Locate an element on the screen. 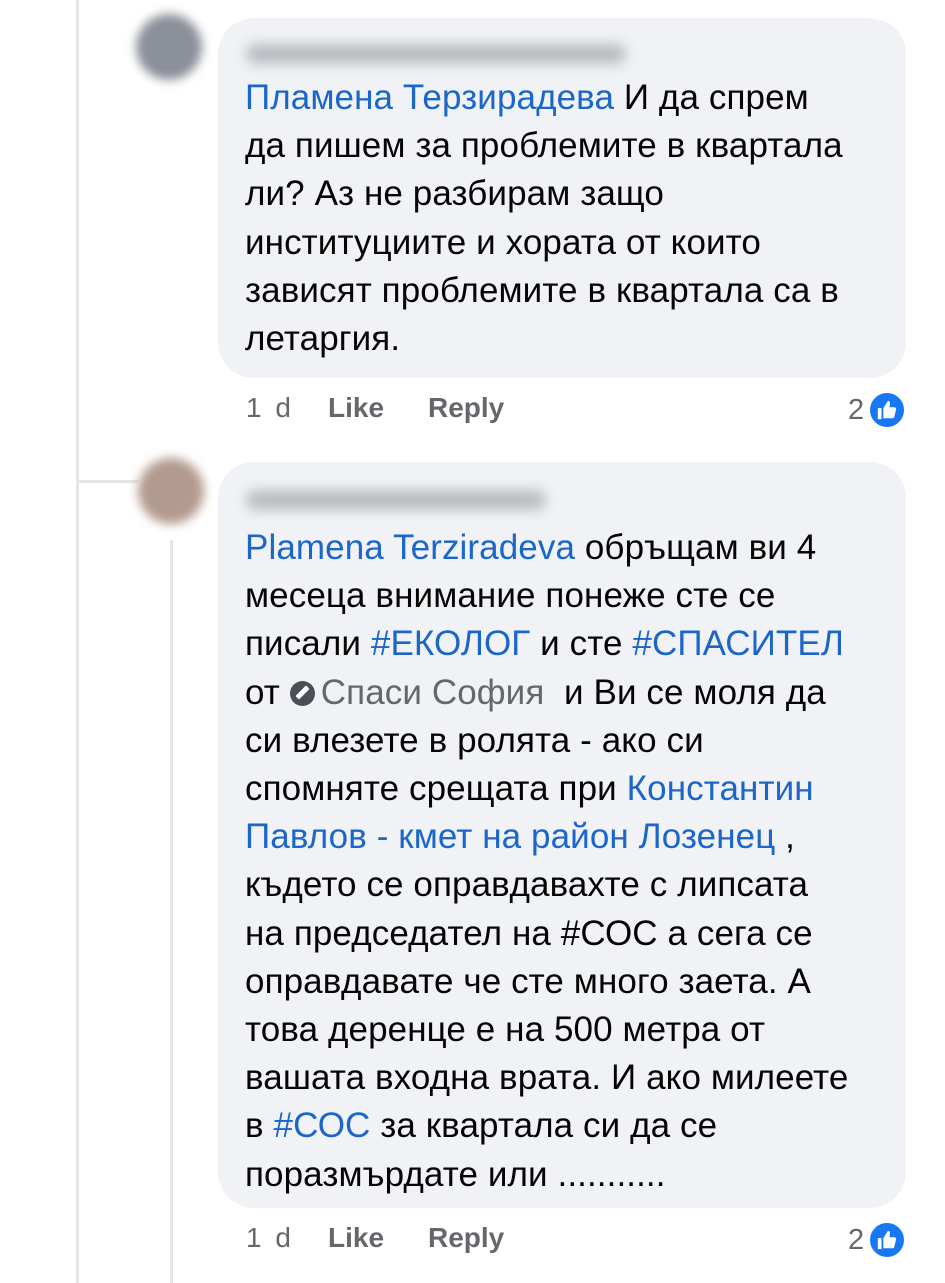 Image resolution: width=945 pixels, height=1283 pixels. comment-line: където се оправдавахте с липсата is located at coordinates (527, 885).